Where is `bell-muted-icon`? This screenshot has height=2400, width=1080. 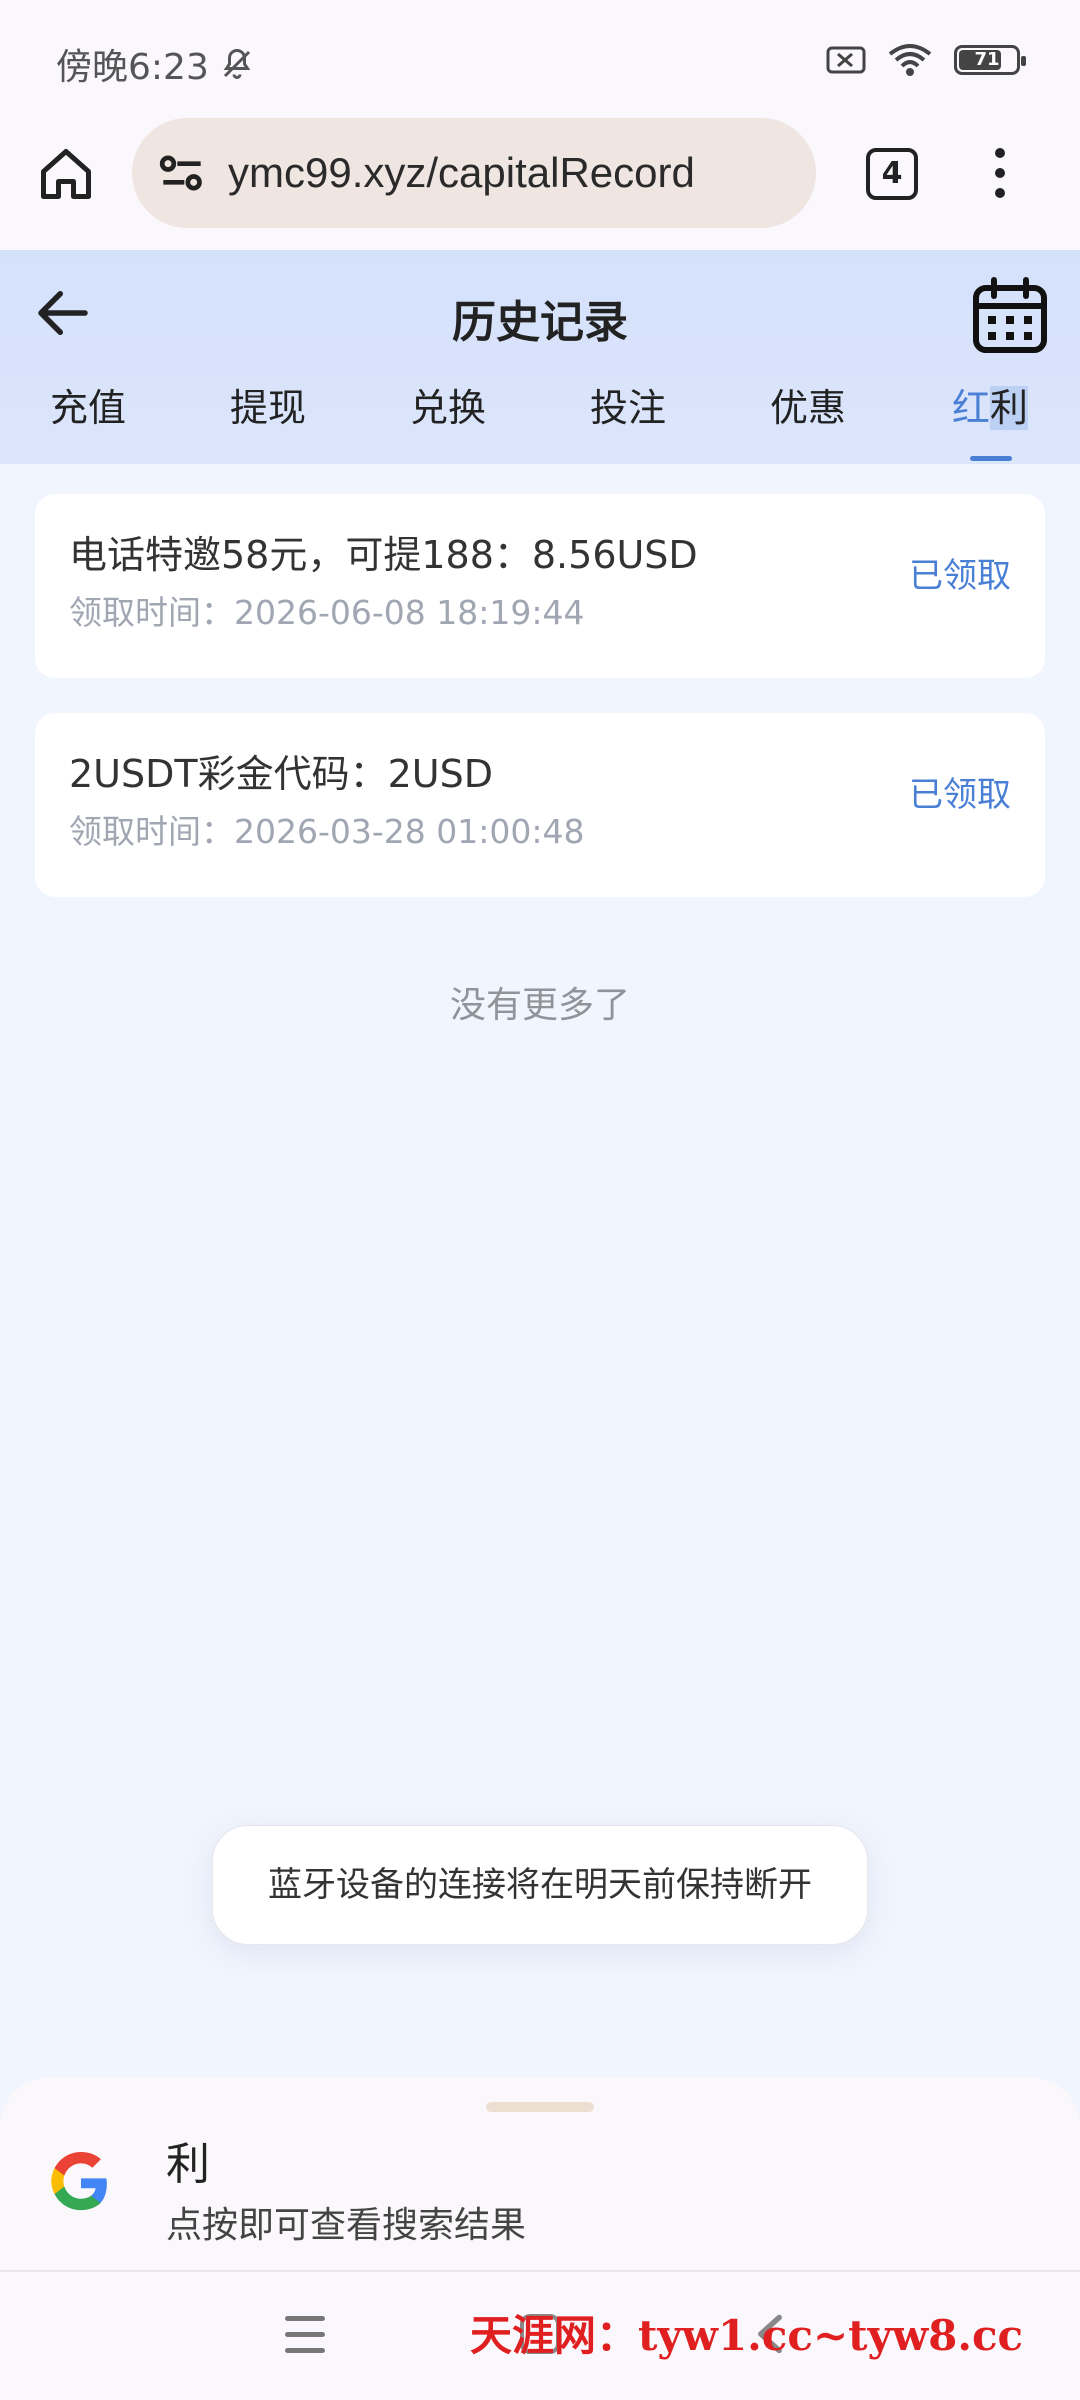
bell-muted-icon is located at coordinates (237, 63).